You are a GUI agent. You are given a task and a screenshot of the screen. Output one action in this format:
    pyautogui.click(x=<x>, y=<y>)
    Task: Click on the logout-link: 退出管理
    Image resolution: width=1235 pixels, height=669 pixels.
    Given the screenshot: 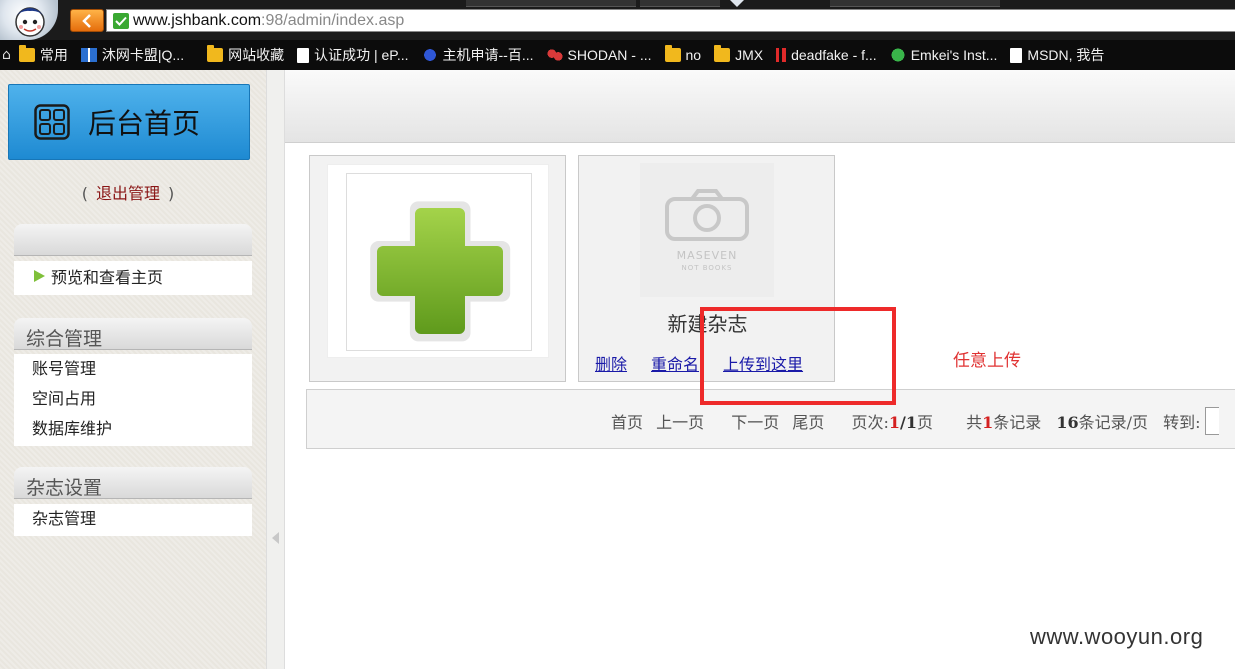 What is the action you would take?
    pyautogui.click(x=128, y=193)
    